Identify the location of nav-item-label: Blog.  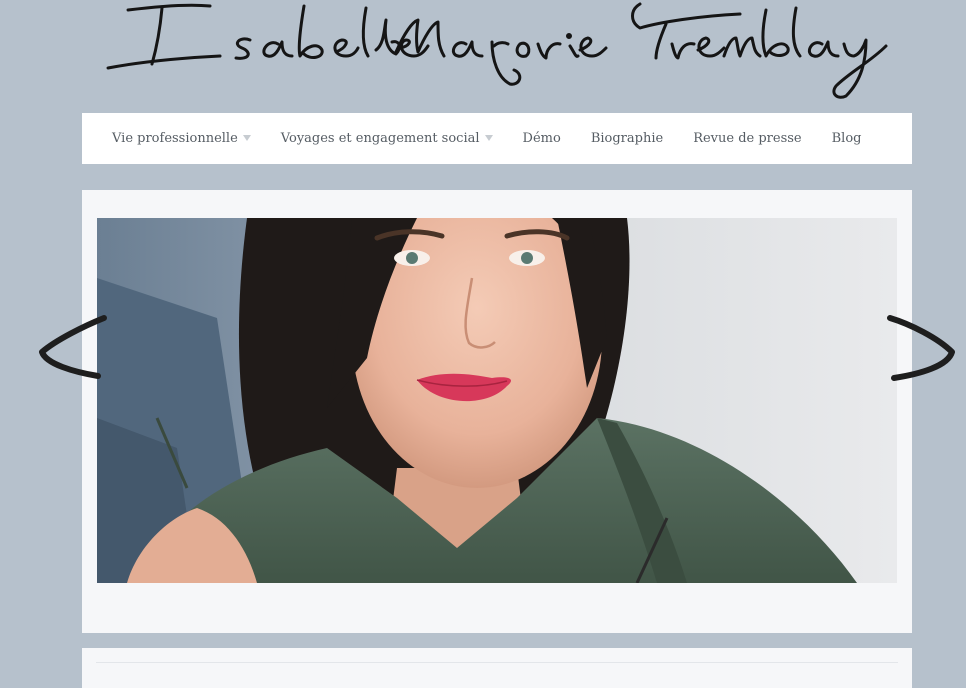
(846, 138).